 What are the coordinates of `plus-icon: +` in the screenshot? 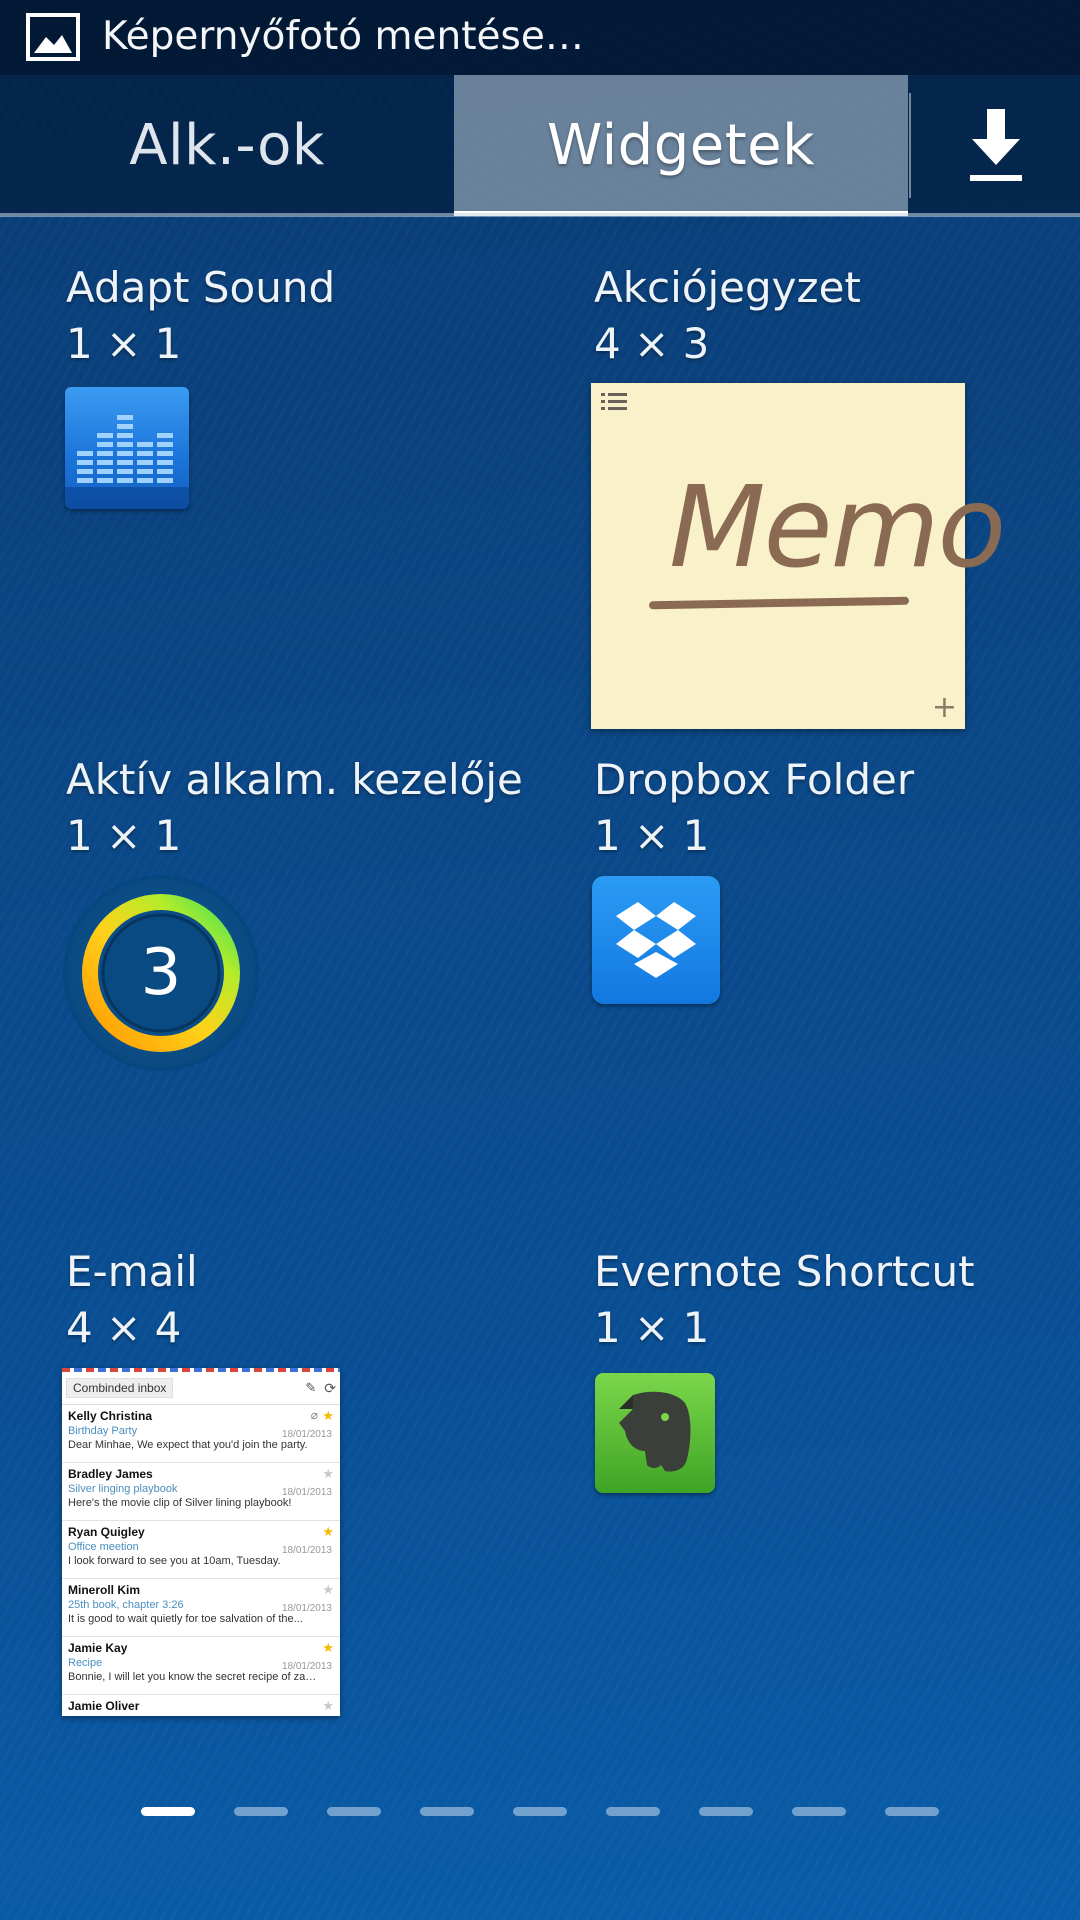 It's located at (944, 707).